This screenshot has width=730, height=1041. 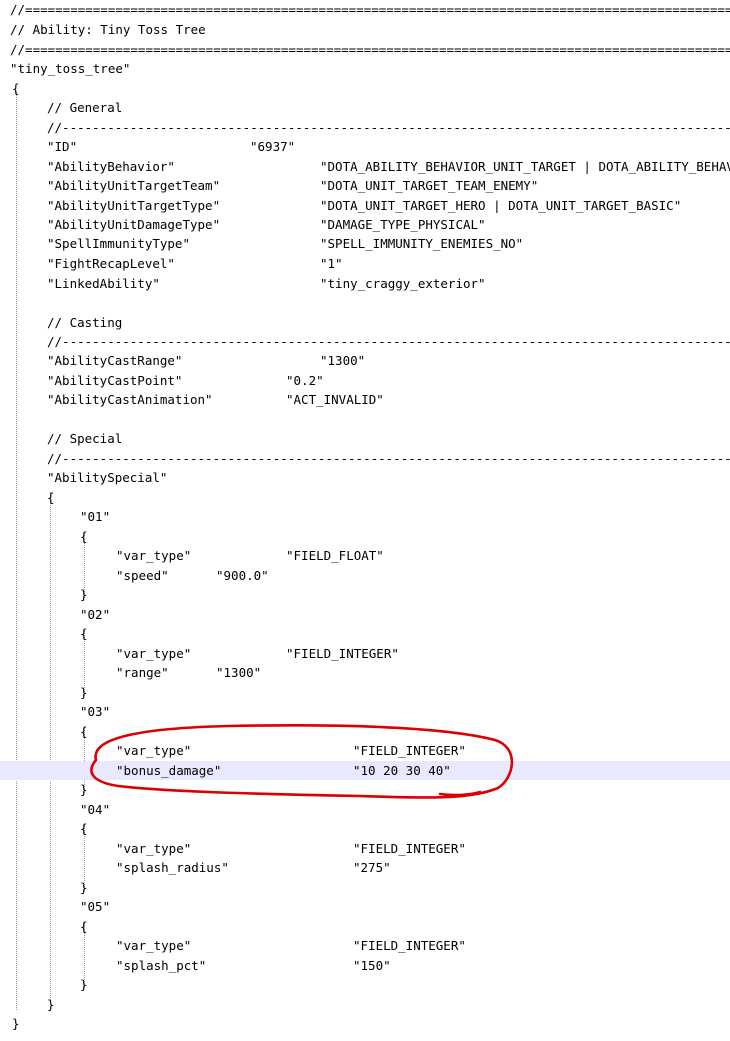 I want to click on key-token: "AbilityUnitDamageType", so click(x=134, y=224).